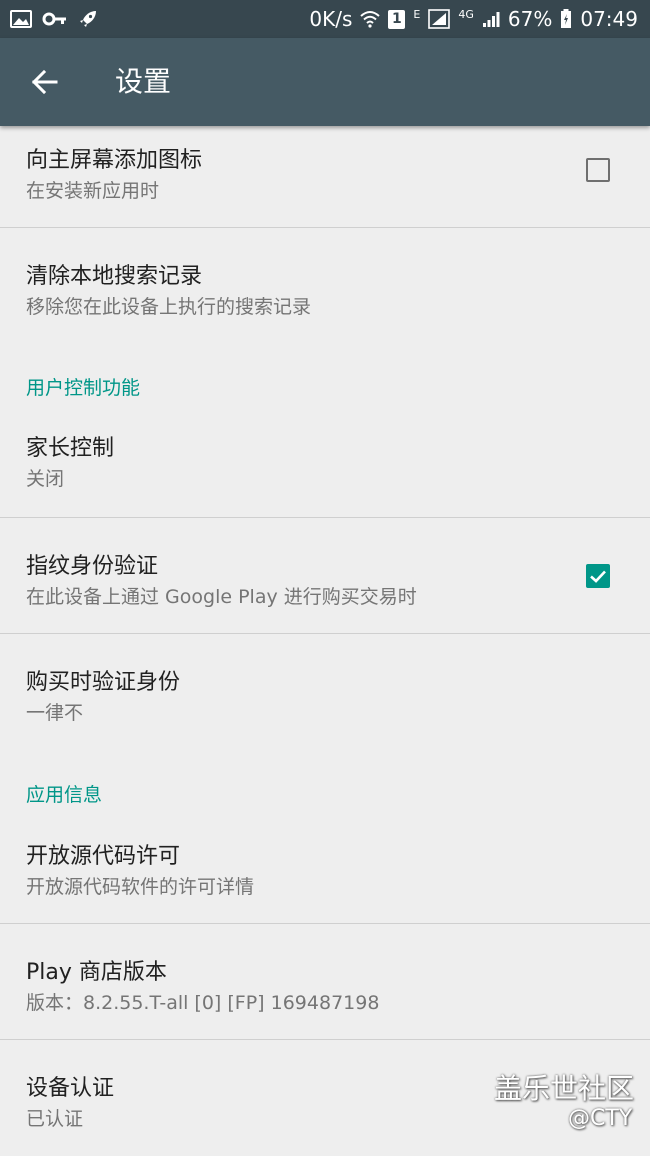 This screenshot has height=1156, width=650. I want to click on watermark-user: @CTY, so click(600, 1118).